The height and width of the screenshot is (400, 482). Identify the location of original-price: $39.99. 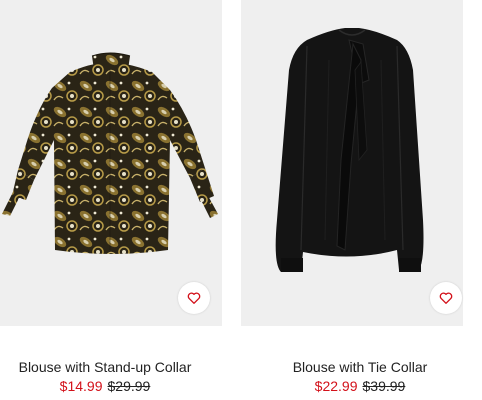
(384, 386).